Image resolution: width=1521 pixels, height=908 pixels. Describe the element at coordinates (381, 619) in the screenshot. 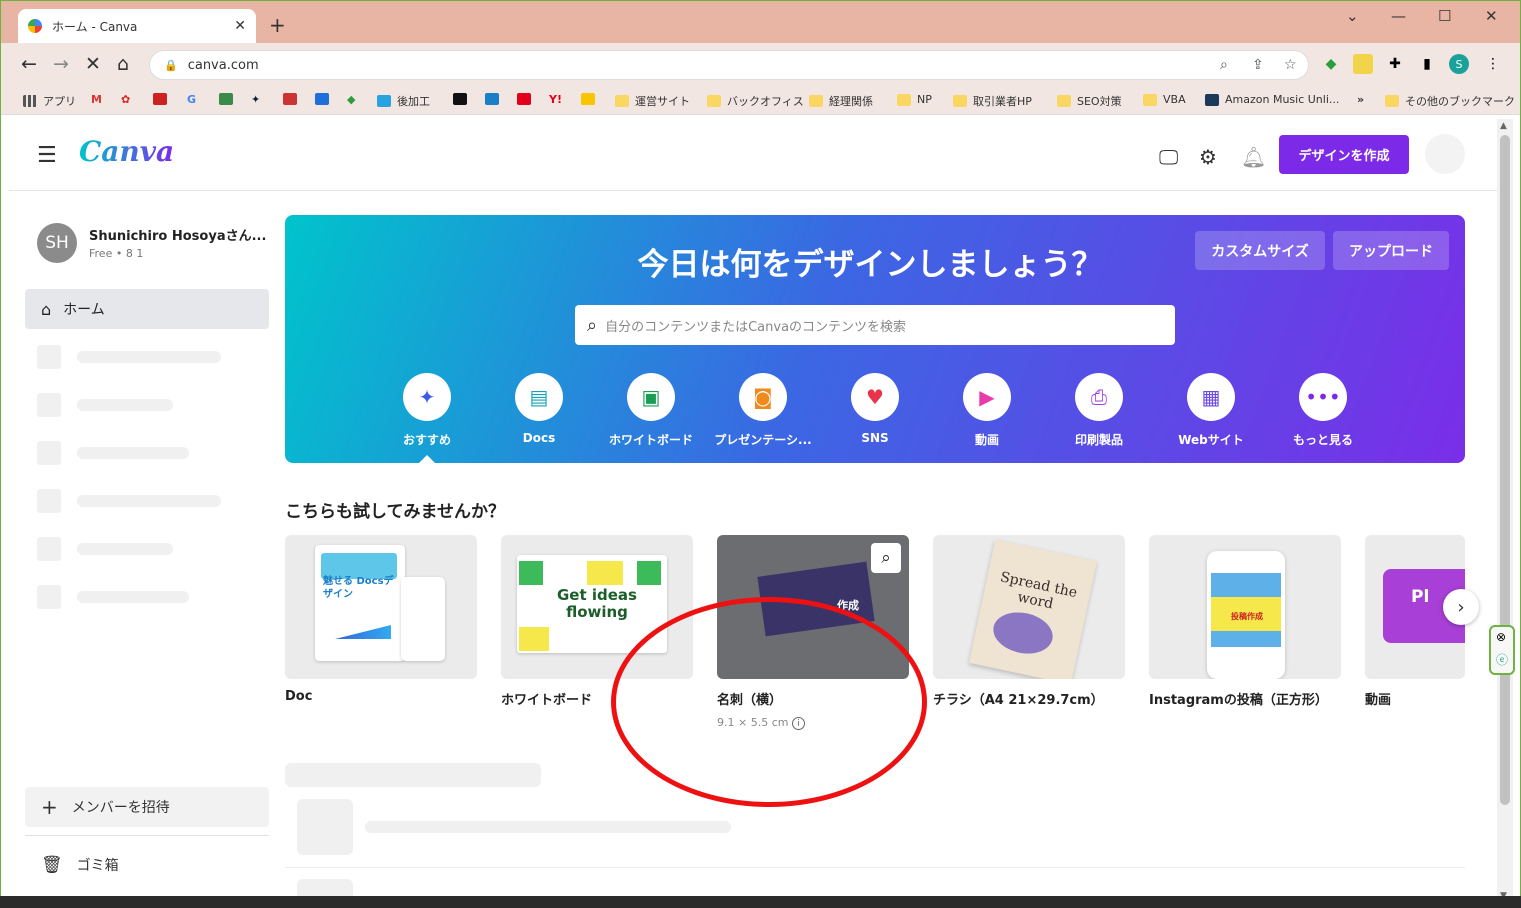

I see `template-card-doc: 魅せる Docsデザイン Doc` at that location.